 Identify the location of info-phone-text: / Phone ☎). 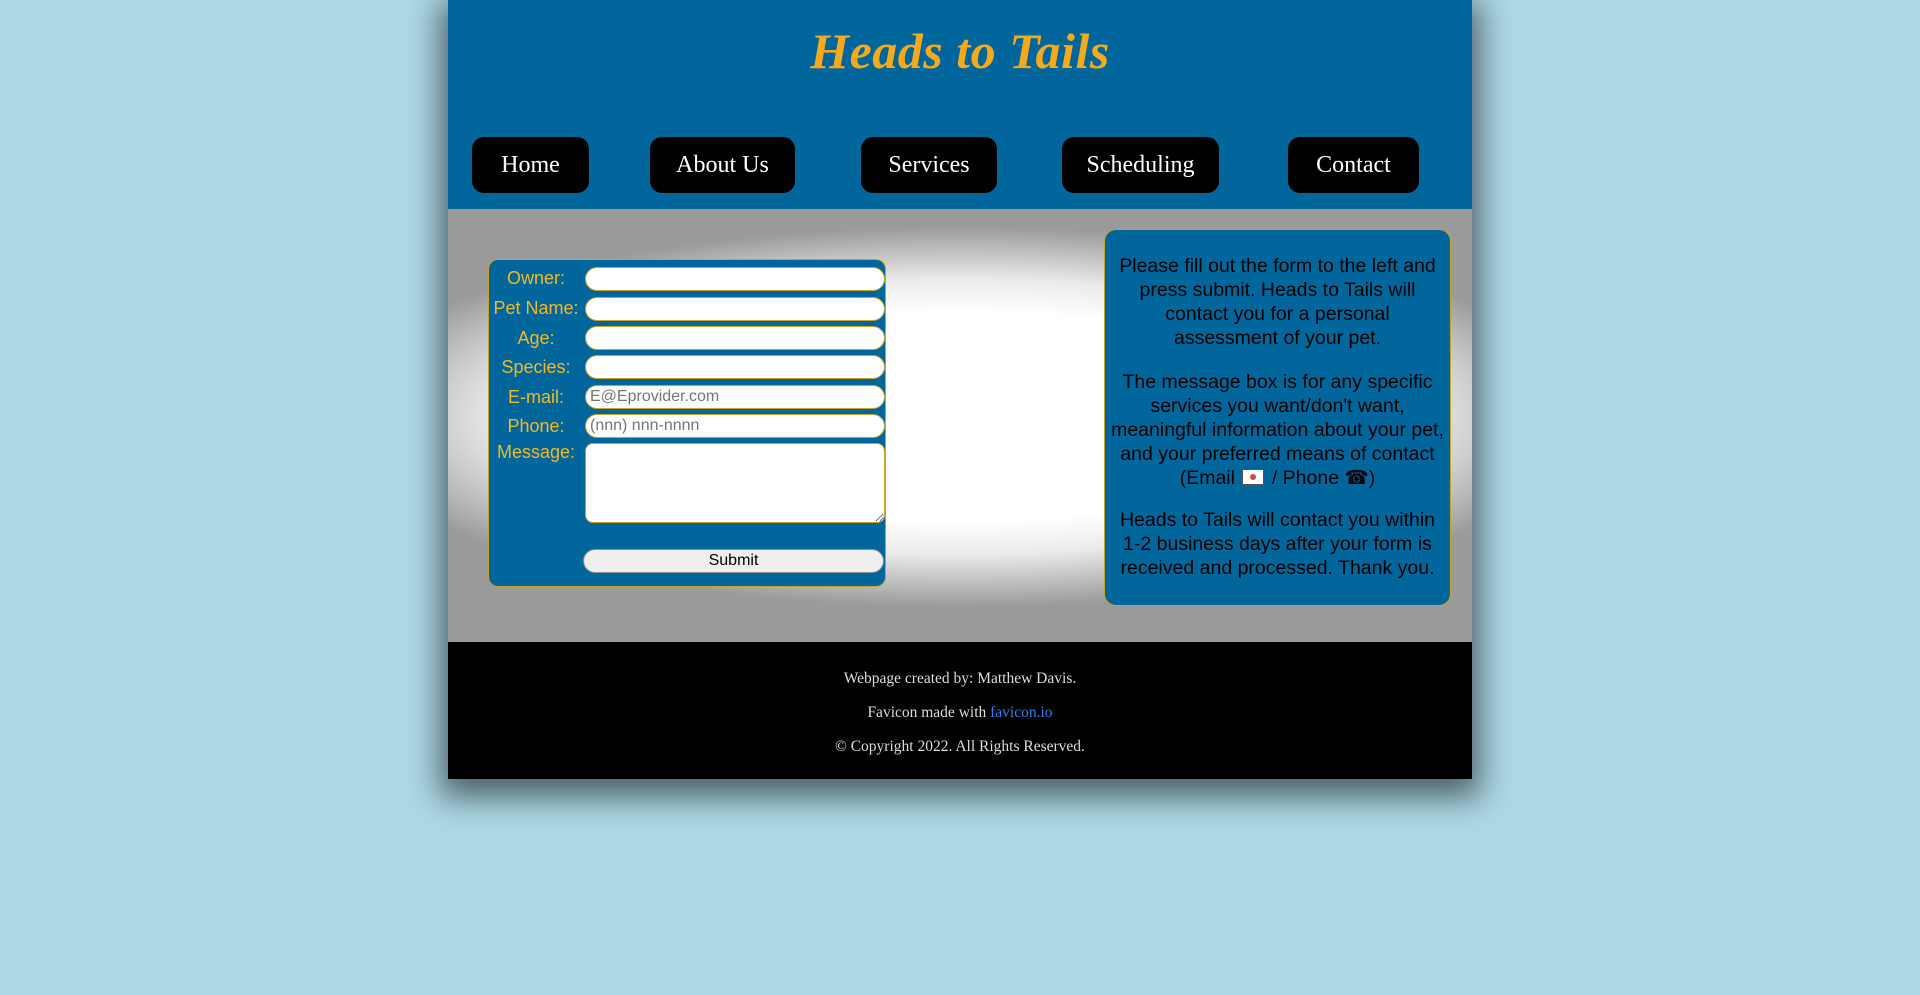
(1323, 478).